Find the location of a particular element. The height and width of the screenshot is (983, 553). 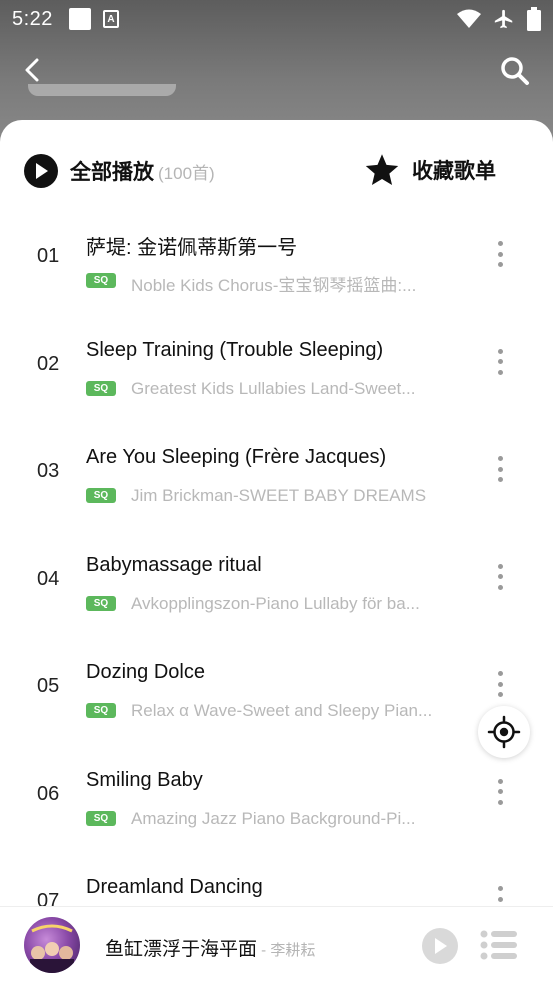

search-button is located at coordinates (515, 71).